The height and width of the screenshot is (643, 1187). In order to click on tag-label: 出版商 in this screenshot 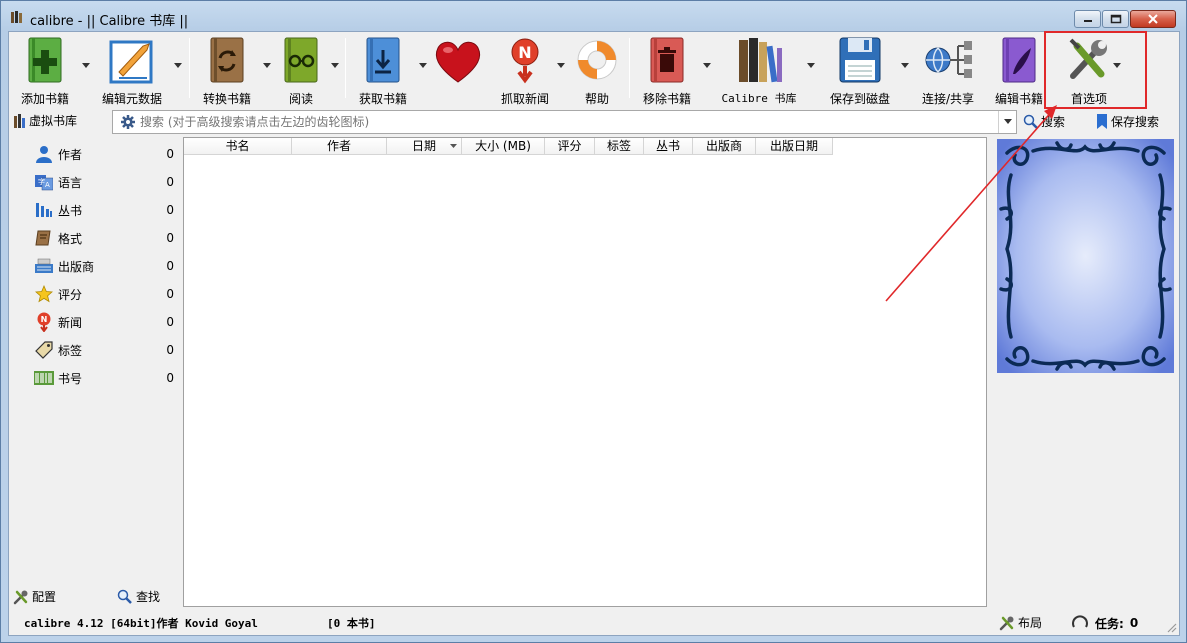, I will do `click(76, 266)`.